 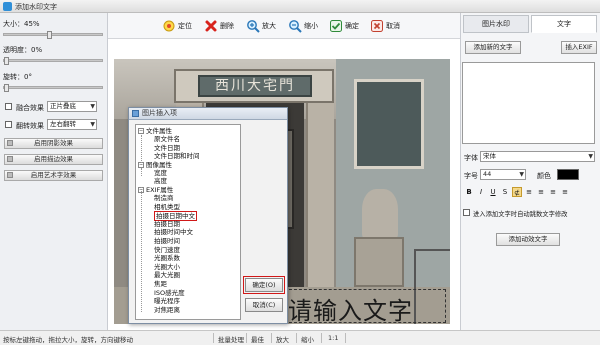 What do you see at coordinates (489, 156) in the screenshot?
I see `font-select-value: 宋体` at bounding box center [489, 156].